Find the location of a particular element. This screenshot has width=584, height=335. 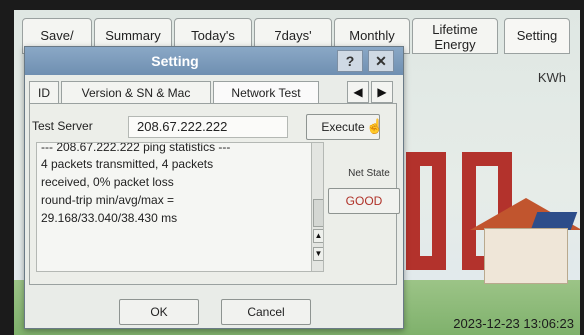

tab-lifetime-energy: Lifetime Energy is located at coordinates (455, 36).